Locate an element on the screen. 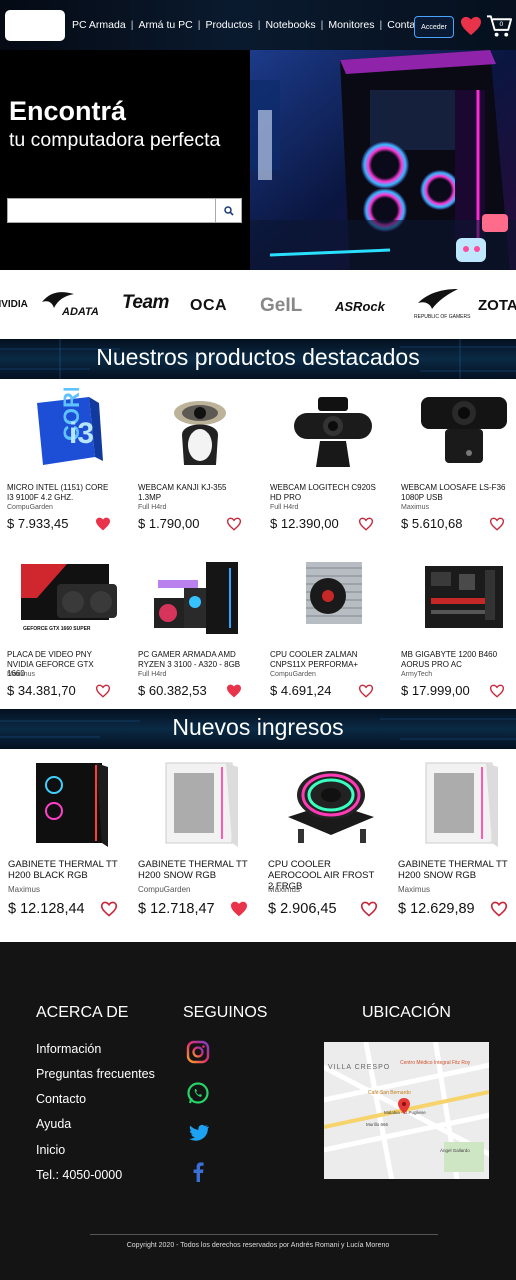 The width and height of the screenshot is (516, 1280). product-price: $ 7.933,45 is located at coordinates (38, 523).